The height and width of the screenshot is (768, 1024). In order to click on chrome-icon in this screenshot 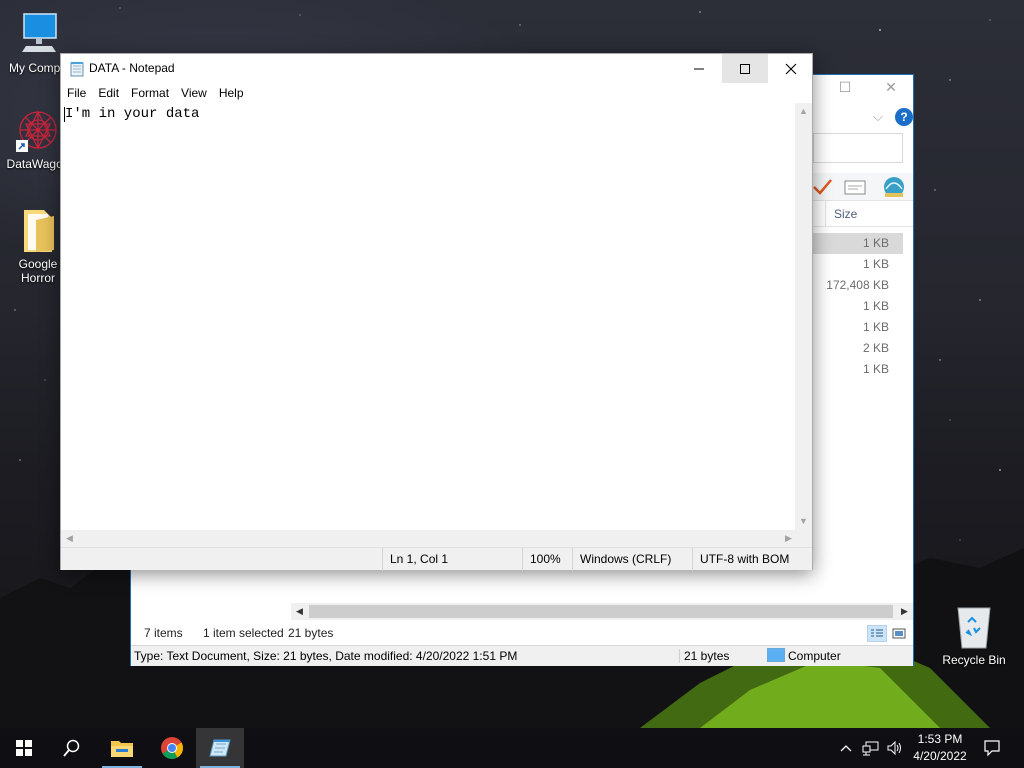, I will do `click(172, 748)`.